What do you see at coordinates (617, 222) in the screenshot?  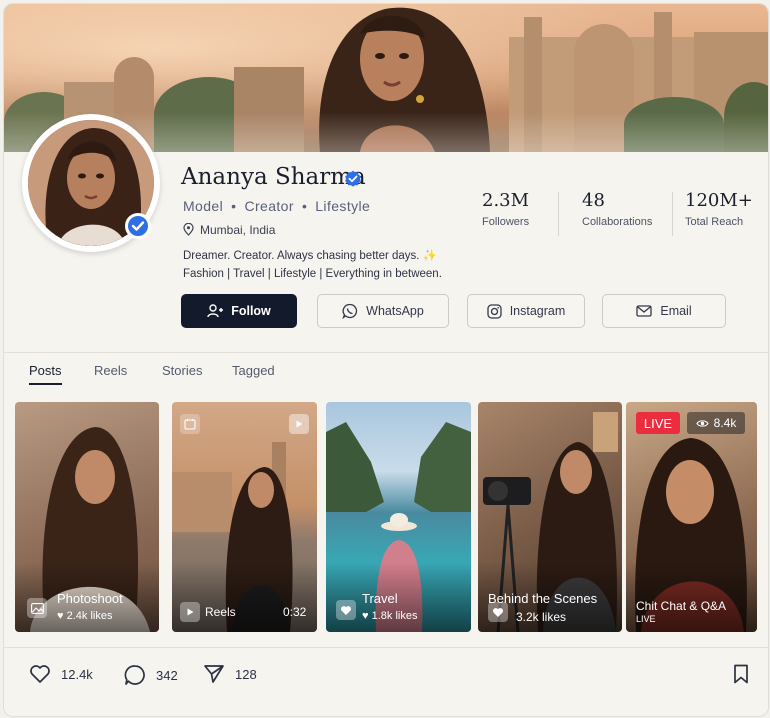 I see `stat-label: Collaborations` at bounding box center [617, 222].